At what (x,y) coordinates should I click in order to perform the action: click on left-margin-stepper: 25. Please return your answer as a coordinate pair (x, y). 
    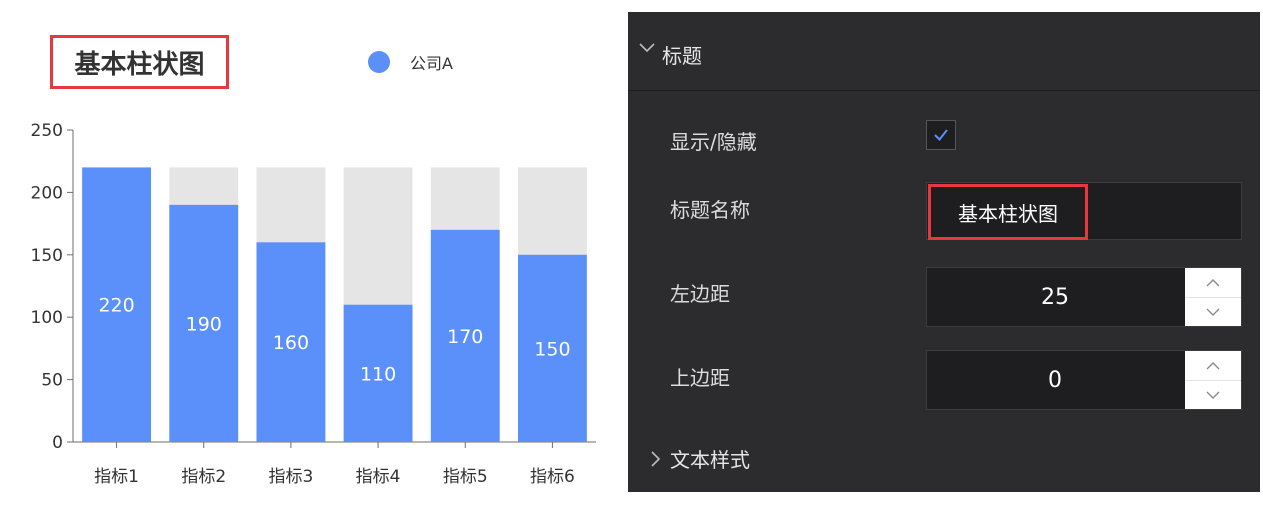
    Looking at the image, I should click on (1084, 297).